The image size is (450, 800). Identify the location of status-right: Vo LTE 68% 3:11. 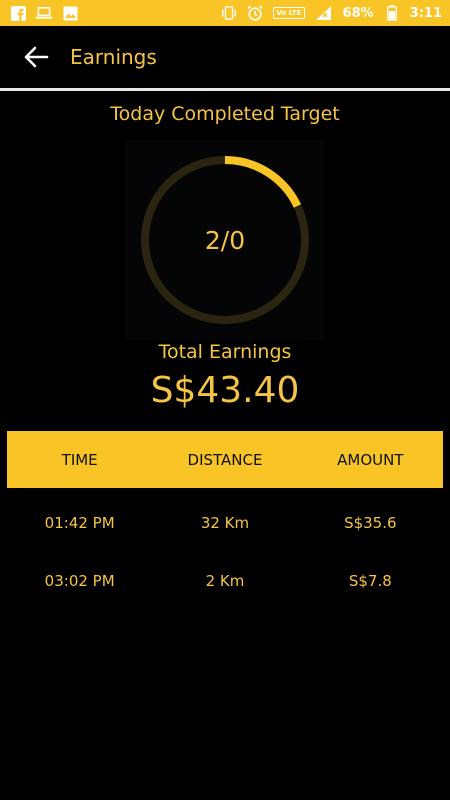
(331, 13).